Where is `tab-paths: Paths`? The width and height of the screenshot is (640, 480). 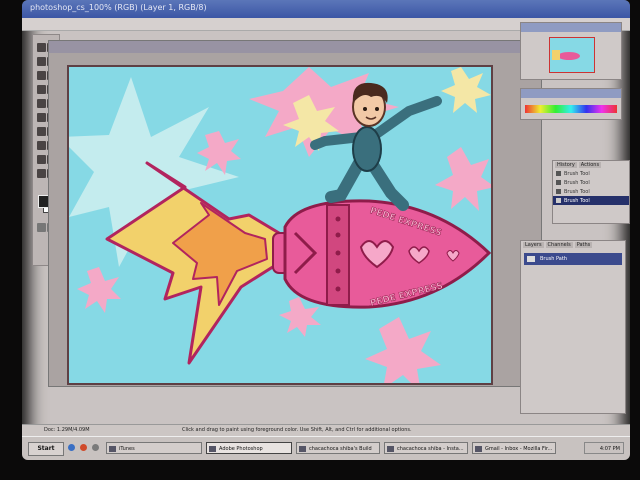
tab-paths: Paths is located at coordinates (583, 245).